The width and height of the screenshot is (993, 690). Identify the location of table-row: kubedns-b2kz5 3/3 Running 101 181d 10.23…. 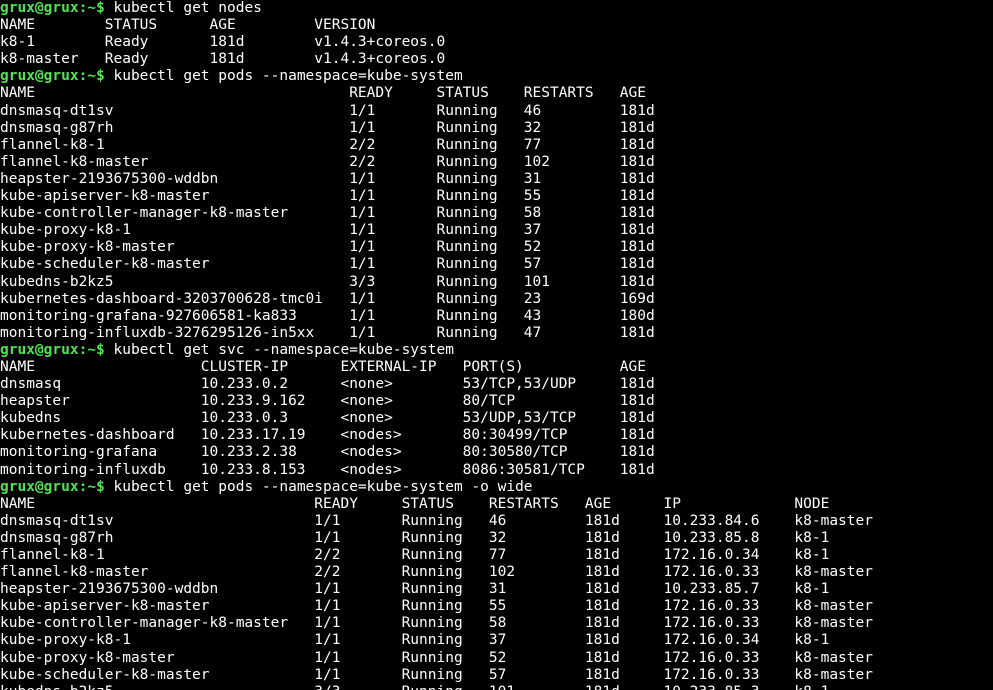
(496, 687).